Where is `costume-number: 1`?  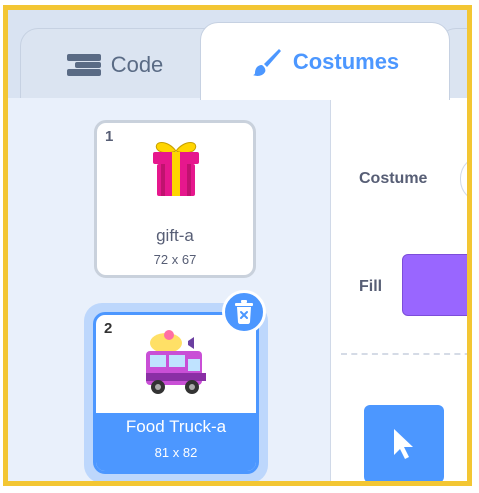 costume-number: 1 is located at coordinates (109, 136).